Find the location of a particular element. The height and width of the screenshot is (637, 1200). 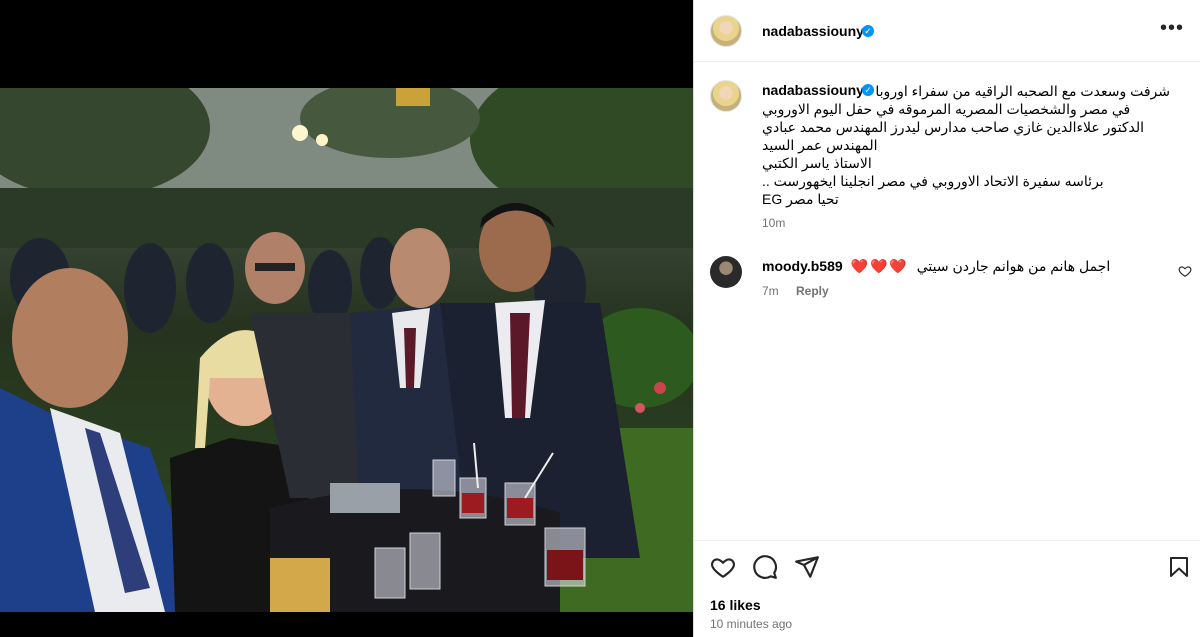

comment-meta: 7m Reply is located at coordinates (802, 291).